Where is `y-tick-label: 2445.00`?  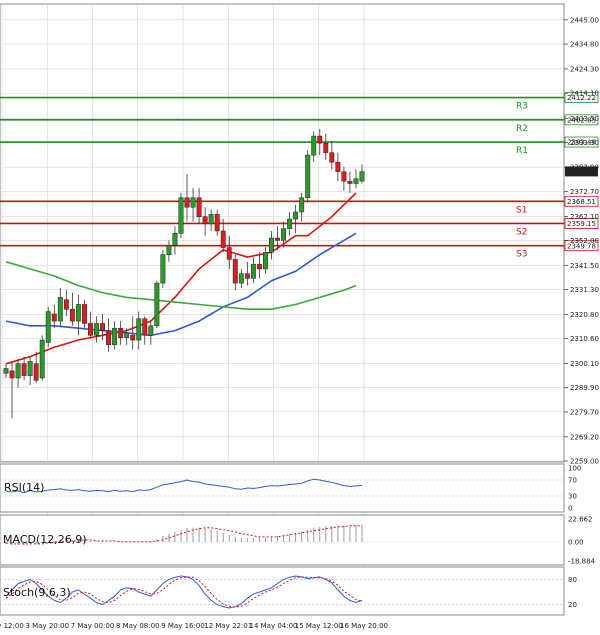 y-tick-label: 2445.00 is located at coordinates (584, 20).